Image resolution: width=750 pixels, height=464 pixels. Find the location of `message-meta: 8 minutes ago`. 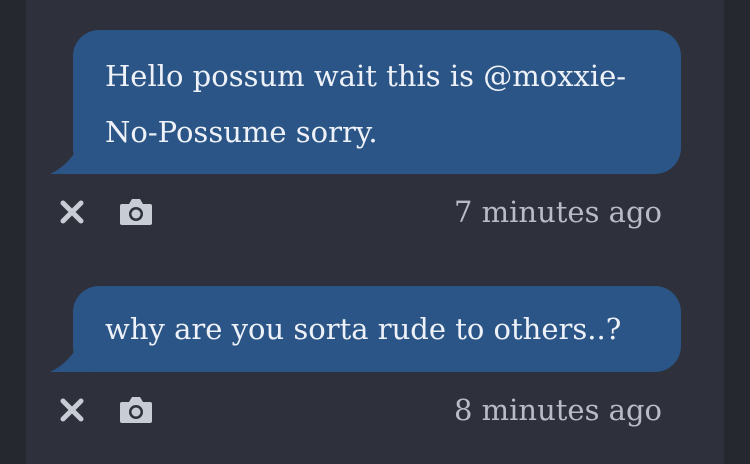

message-meta: 8 minutes ago is located at coordinates (375, 410).